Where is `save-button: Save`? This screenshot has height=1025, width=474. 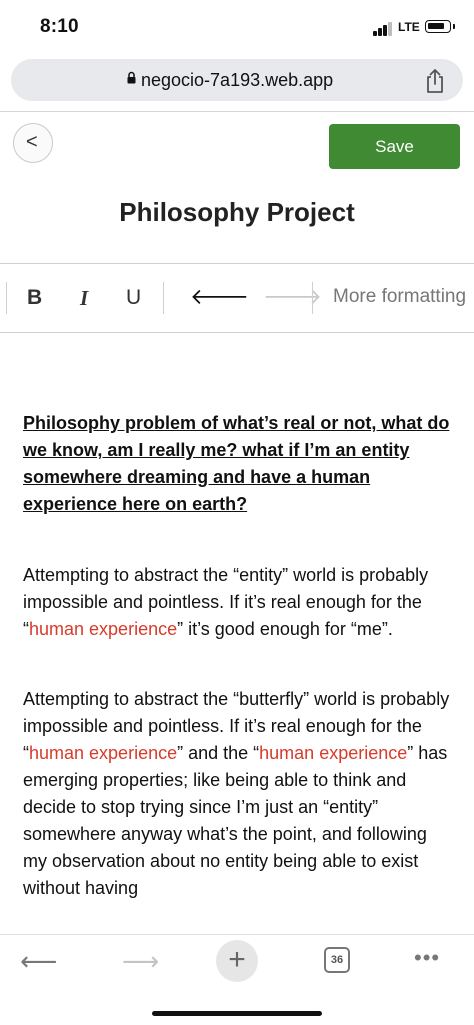
save-button: Save is located at coordinates (394, 146).